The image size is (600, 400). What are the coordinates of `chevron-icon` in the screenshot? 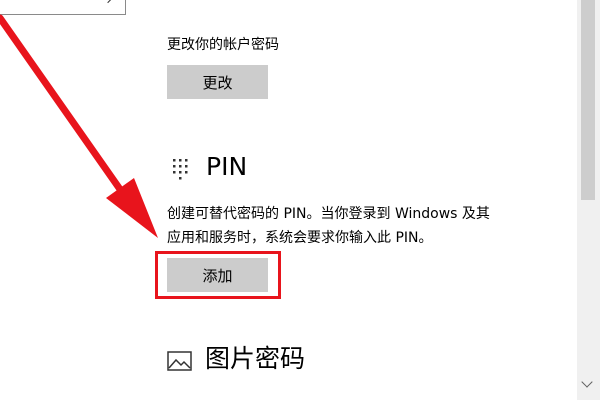 It's located at (108, 2).